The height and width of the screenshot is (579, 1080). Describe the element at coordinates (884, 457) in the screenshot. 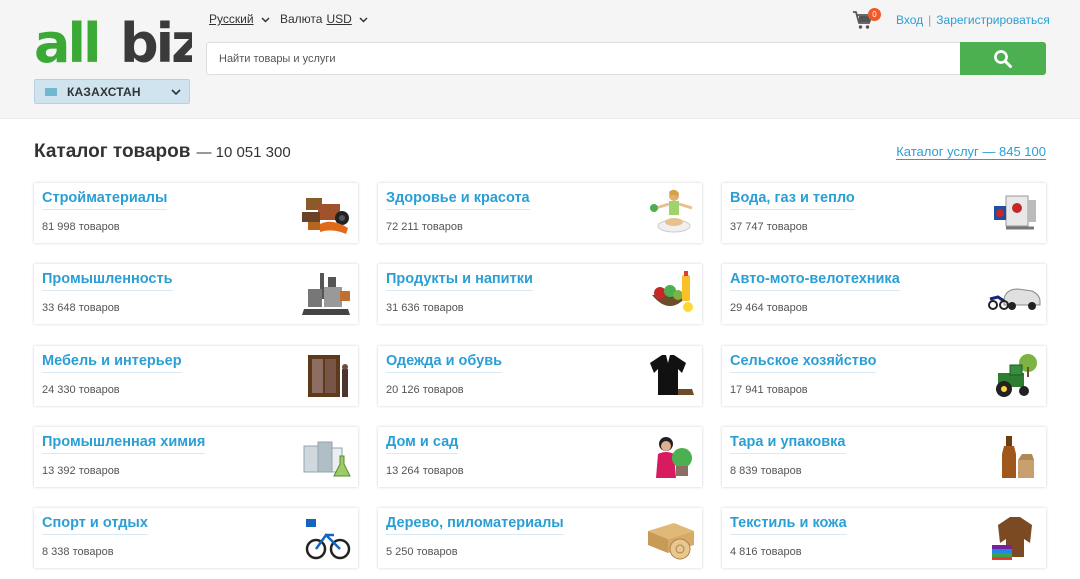

I see `category-card-packaging: Тара и упаковка 8 839 товаров` at that location.